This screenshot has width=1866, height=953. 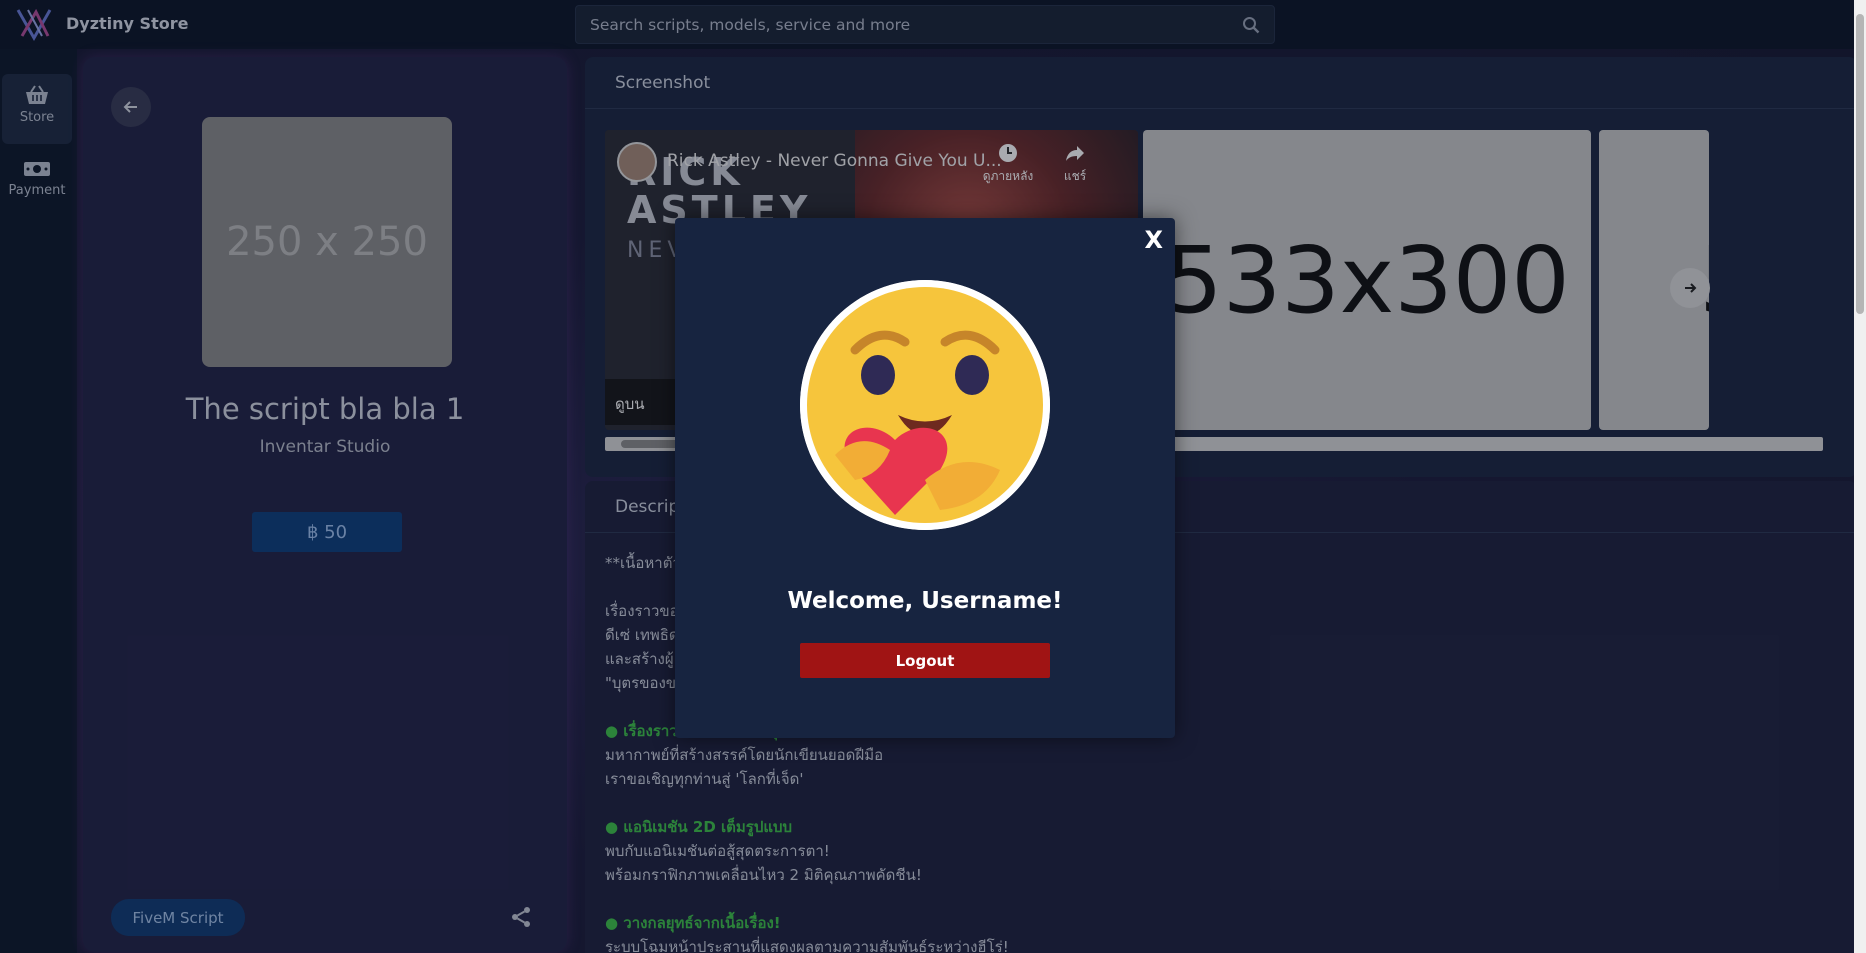 What do you see at coordinates (925, 660) in the screenshot?
I see `logout-button: Logout` at bounding box center [925, 660].